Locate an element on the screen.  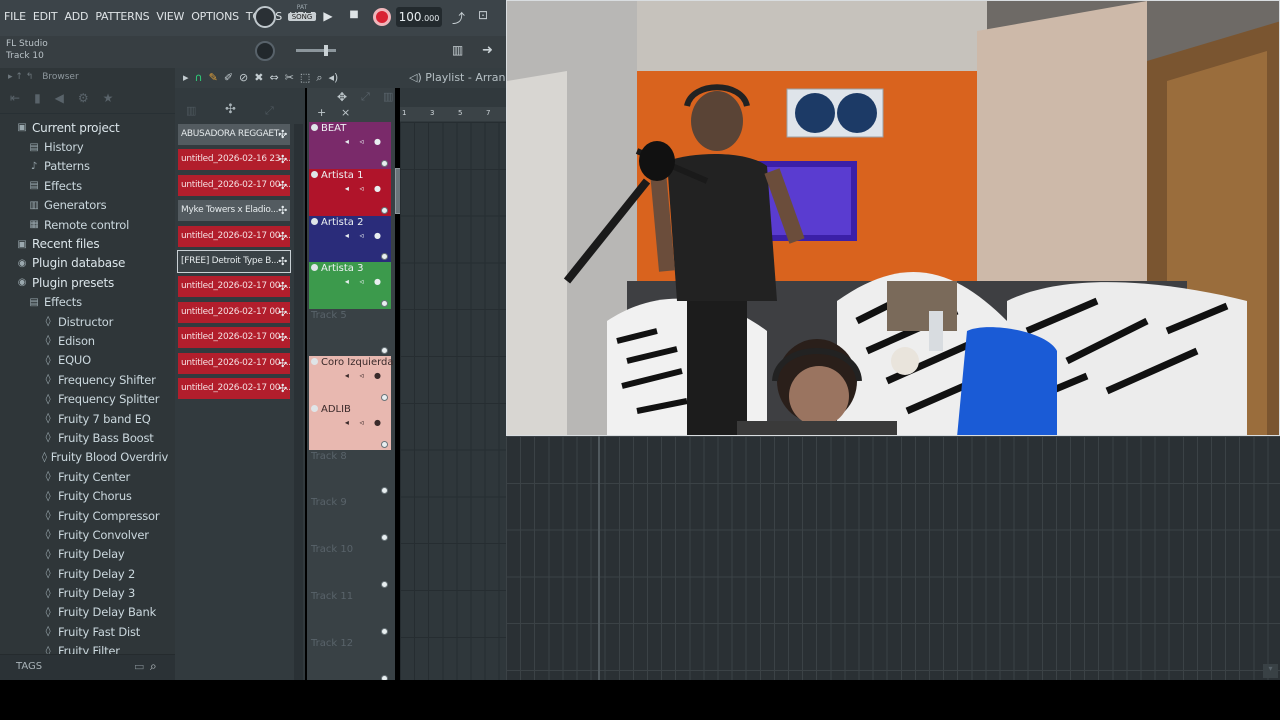
menu-view: VIEW is located at coordinates (170, 16).